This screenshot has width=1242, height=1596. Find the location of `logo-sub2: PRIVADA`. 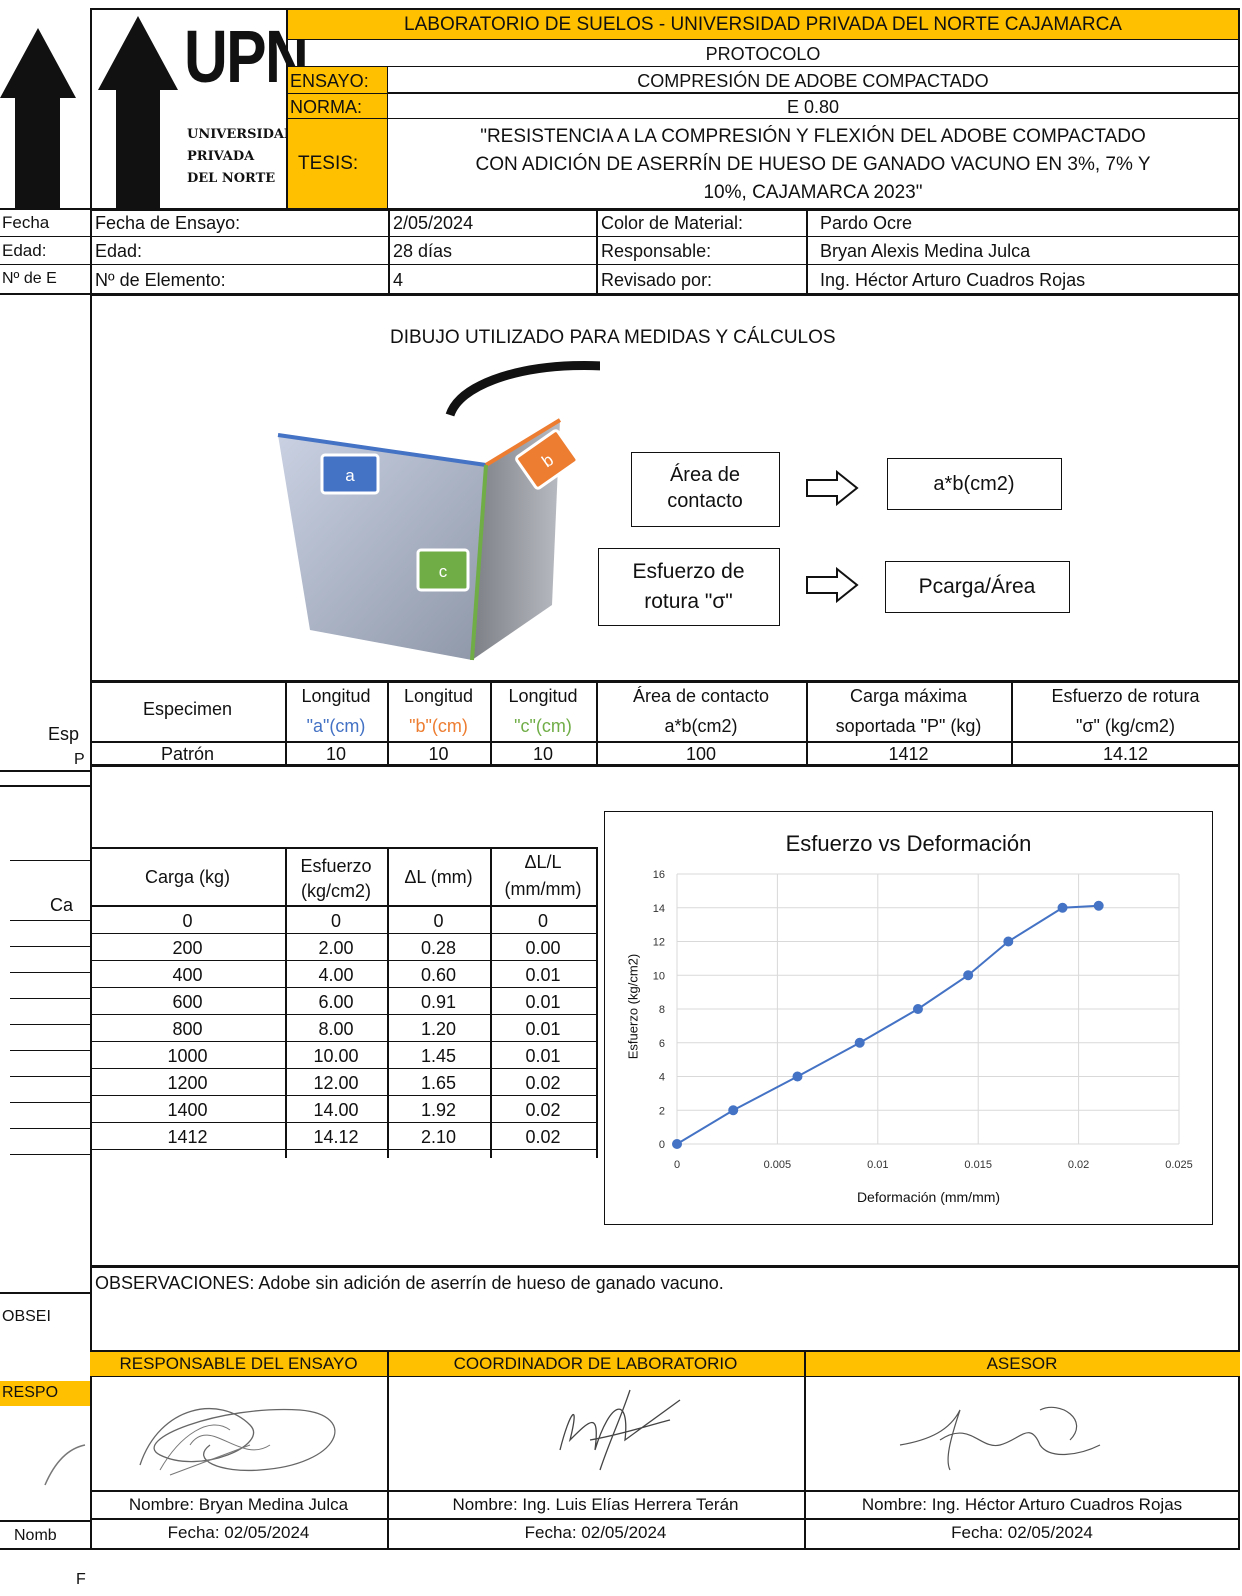

logo-sub2: PRIVADA is located at coordinates (221, 156).